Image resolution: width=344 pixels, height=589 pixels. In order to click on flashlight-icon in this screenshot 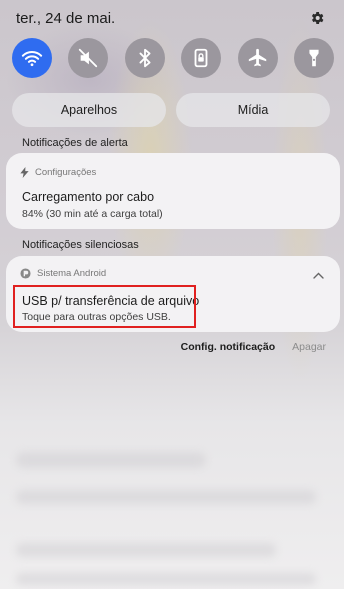, I will do `click(314, 58)`.